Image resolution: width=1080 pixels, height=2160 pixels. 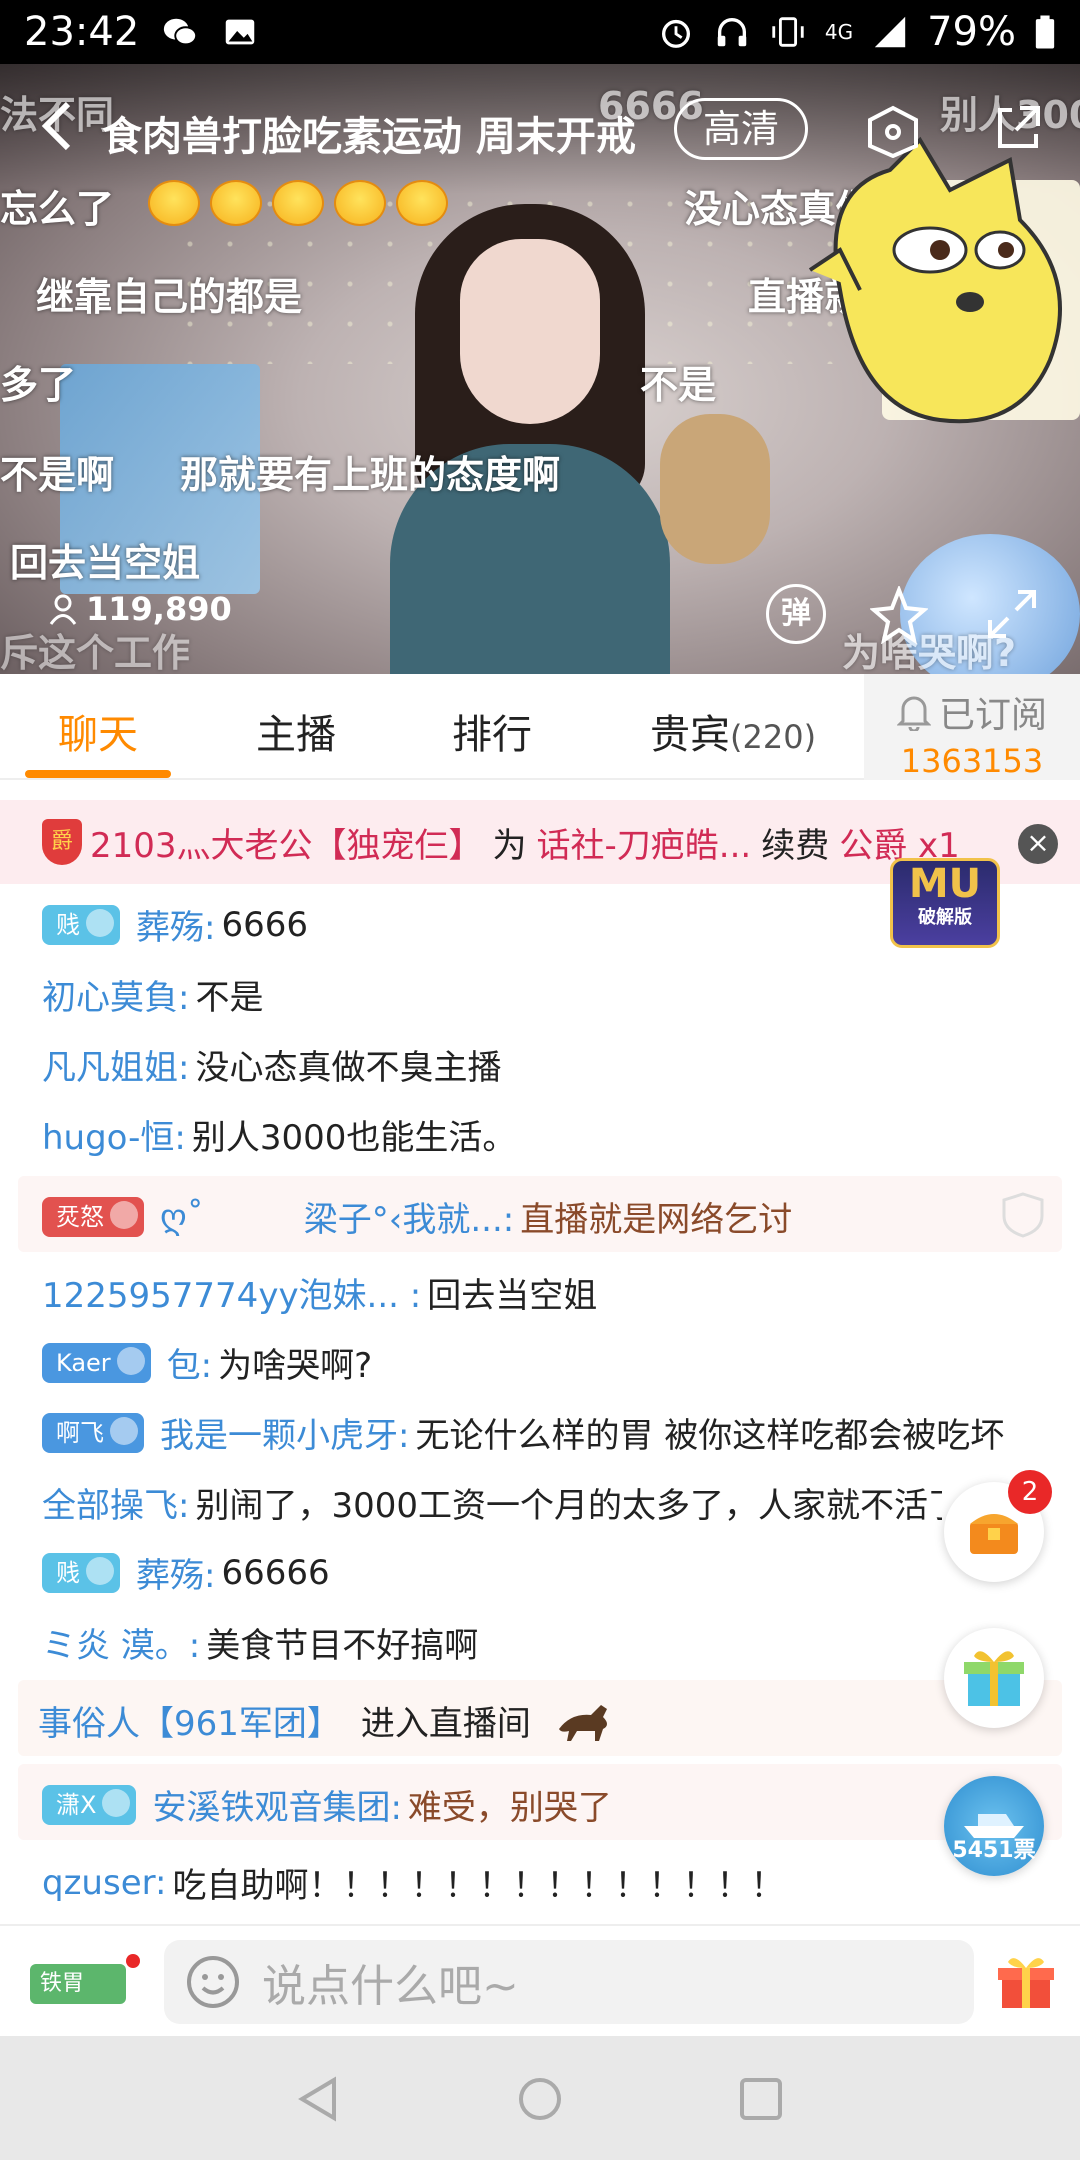 I want to click on fan-badge: 潇X, so click(x=89, y=1804).